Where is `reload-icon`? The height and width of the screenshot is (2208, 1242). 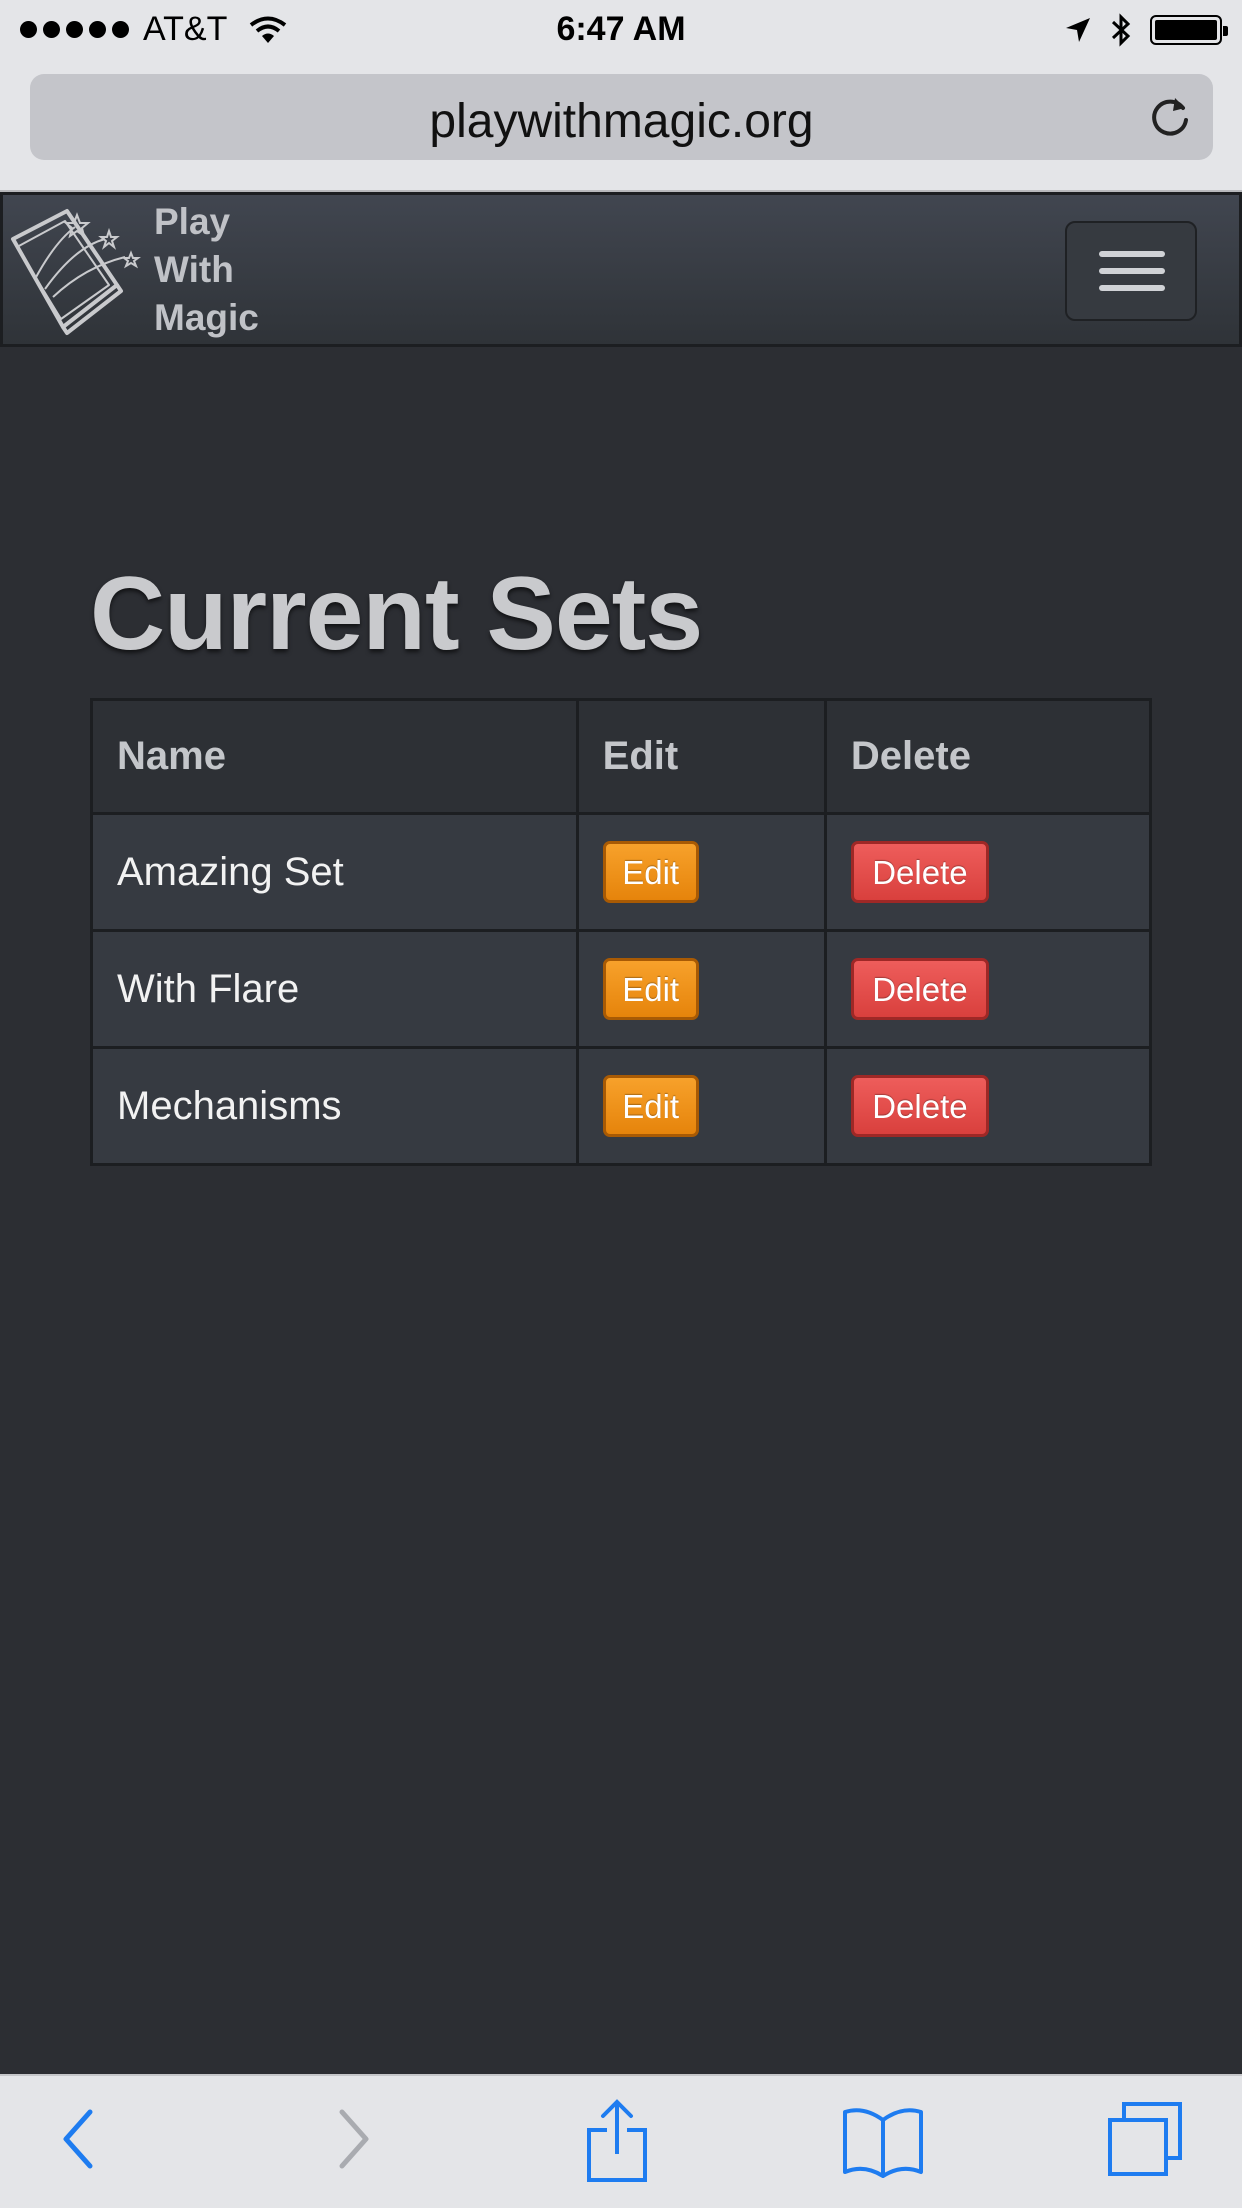 reload-icon is located at coordinates (1170, 117).